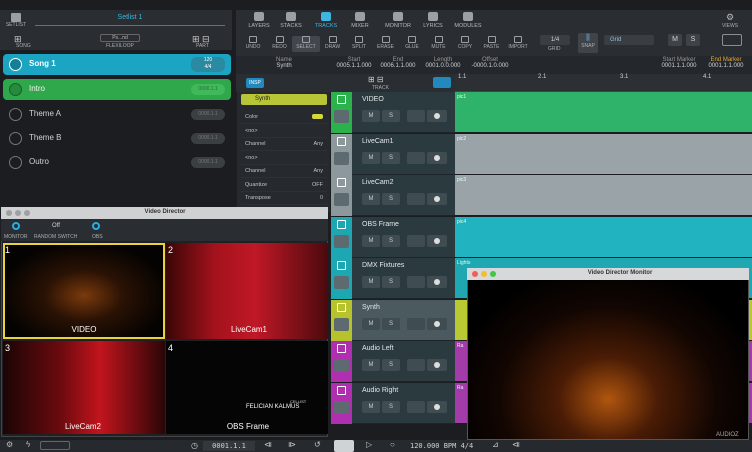 The image size is (752, 452). I want to click on random-switch-value: Off, so click(56, 227).